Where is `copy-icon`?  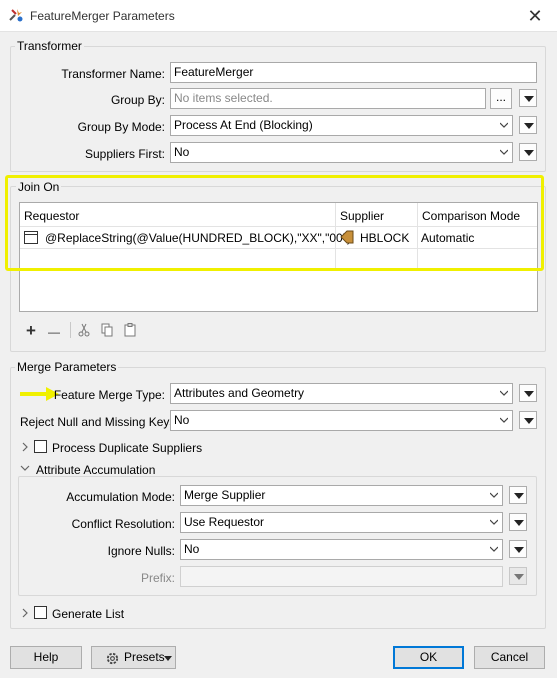 copy-icon is located at coordinates (107, 330).